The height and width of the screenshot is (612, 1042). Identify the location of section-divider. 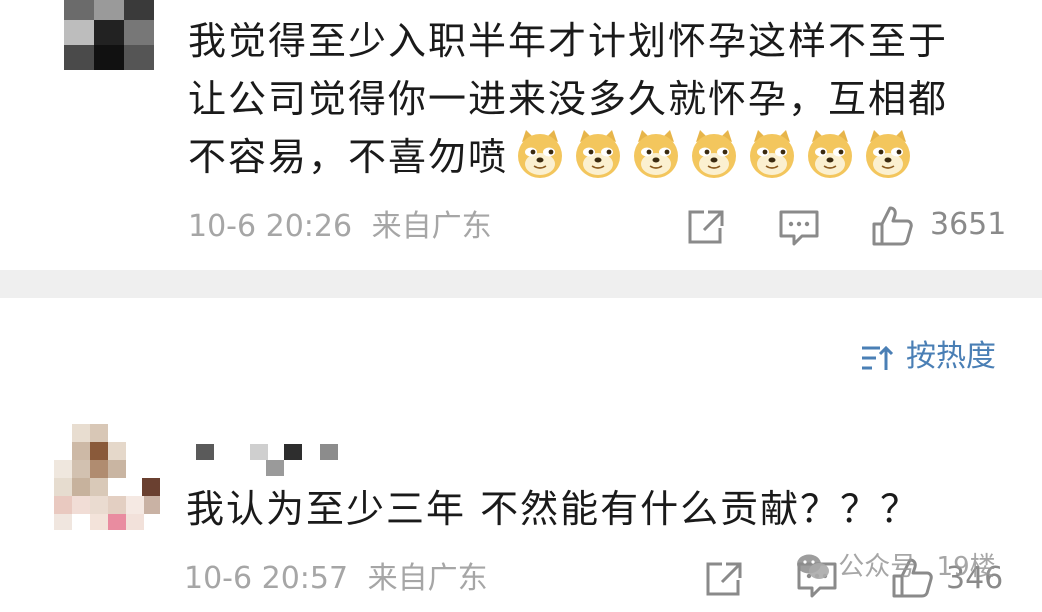
(521, 284).